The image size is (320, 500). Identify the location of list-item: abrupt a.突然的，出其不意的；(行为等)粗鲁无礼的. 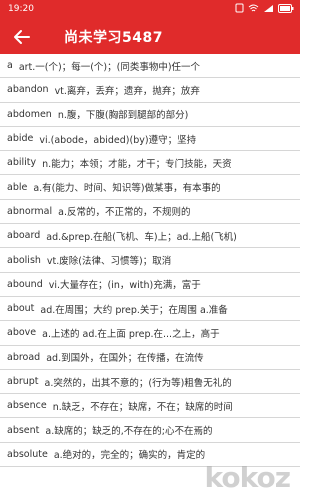
(150, 382).